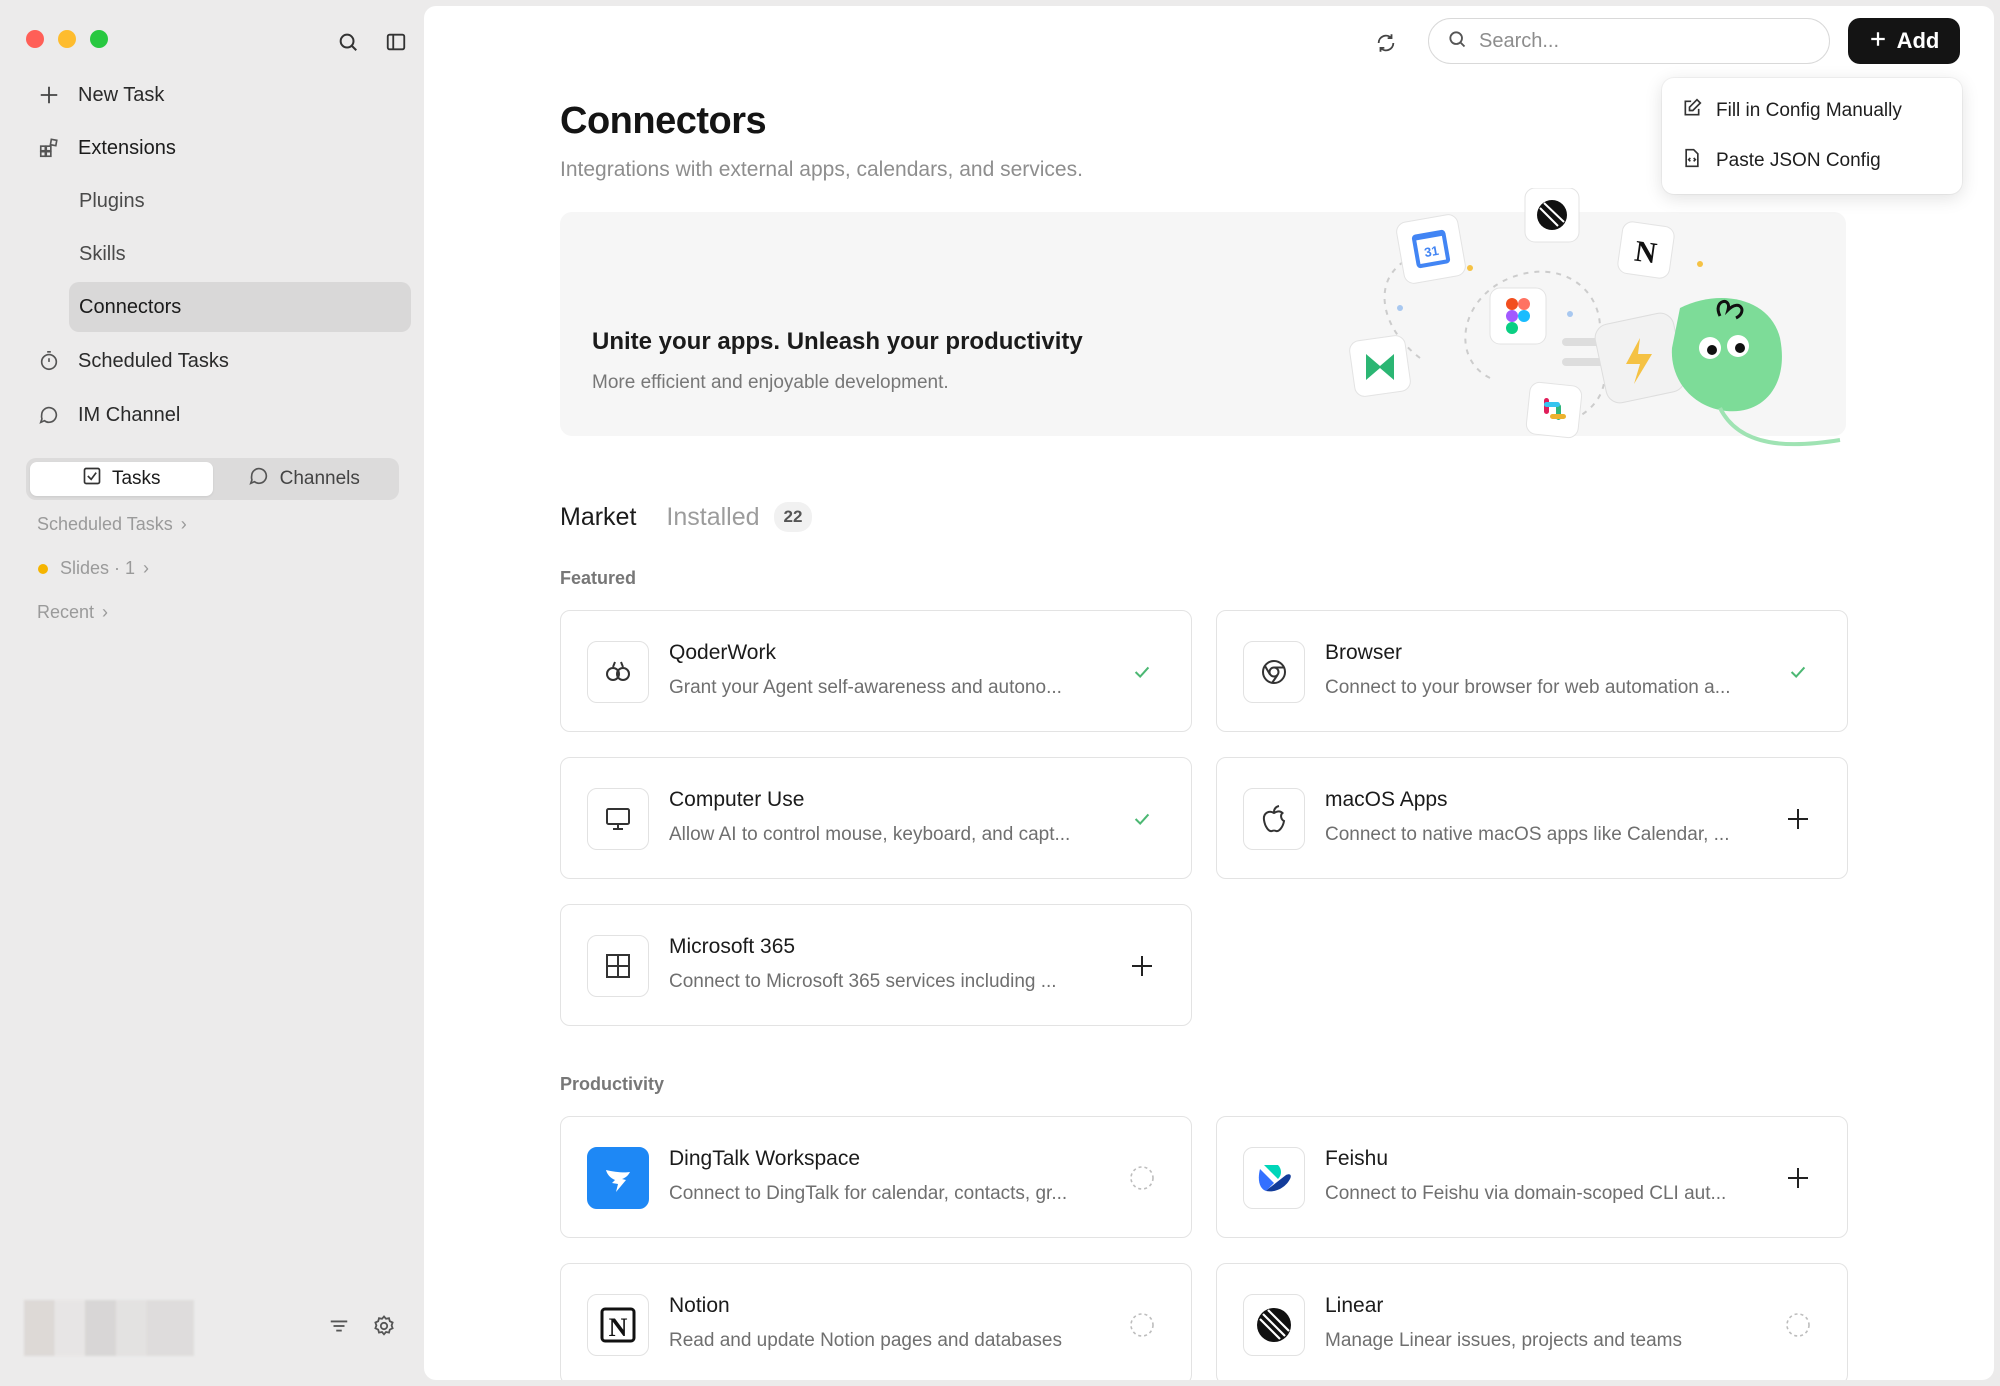 This screenshot has width=2000, height=1386. I want to click on market-tabs: Market Installed 22, so click(686, 517).